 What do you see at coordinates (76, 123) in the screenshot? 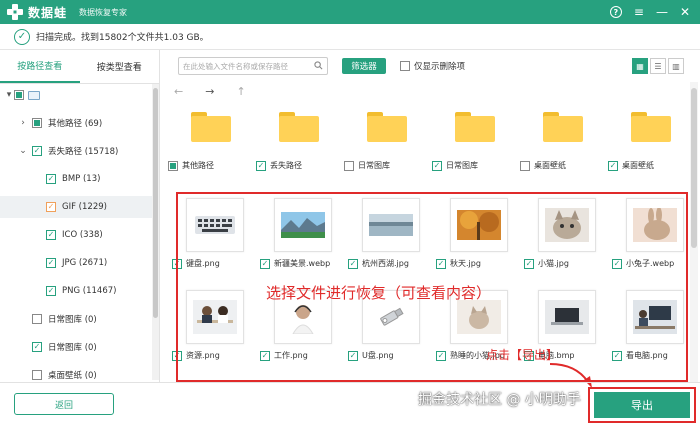
I see `tree-item-other-paths: › 其他路径 (69)` at bounding box center [76, 123].